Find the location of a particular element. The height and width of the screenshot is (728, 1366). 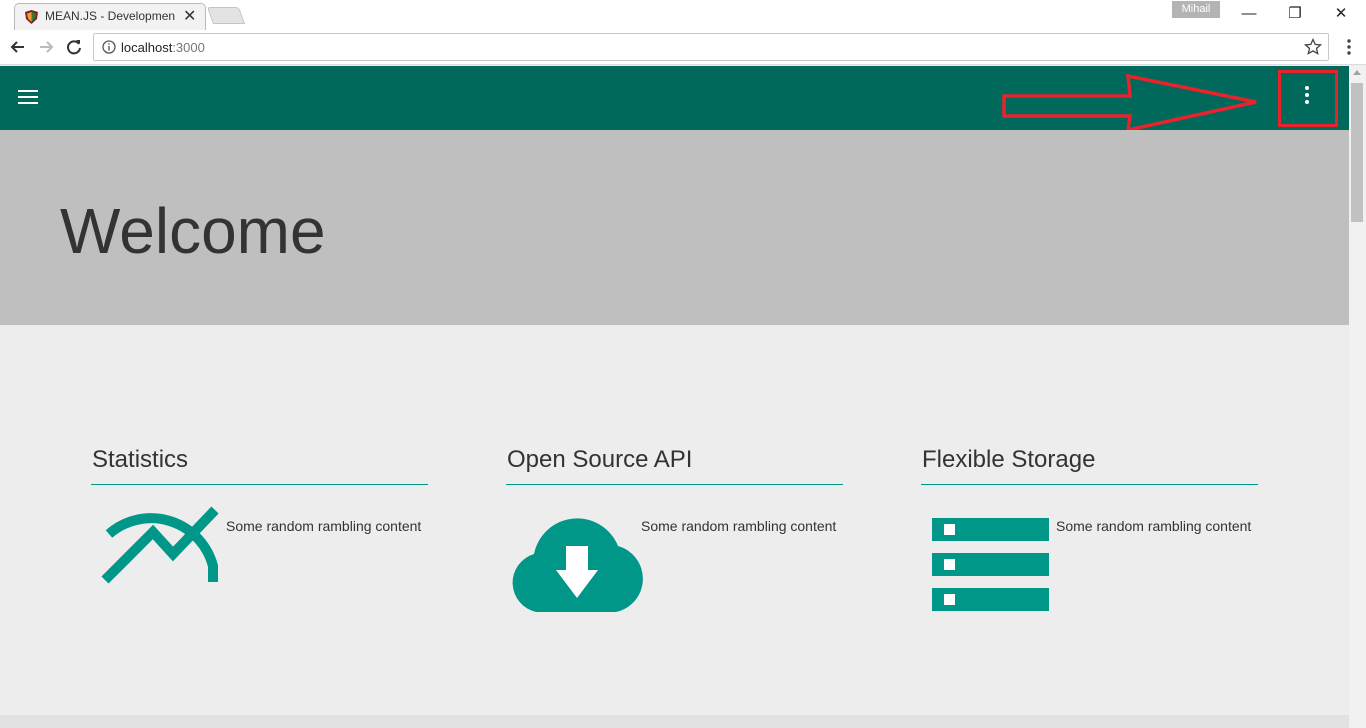

url-host: localhost is located at coordinates (147, 47).